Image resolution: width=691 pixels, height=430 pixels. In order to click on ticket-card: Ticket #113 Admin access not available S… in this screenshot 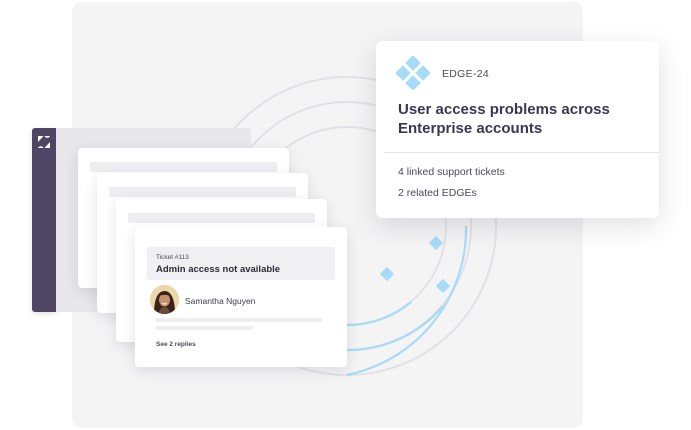, I will do `click(241, 297)`.